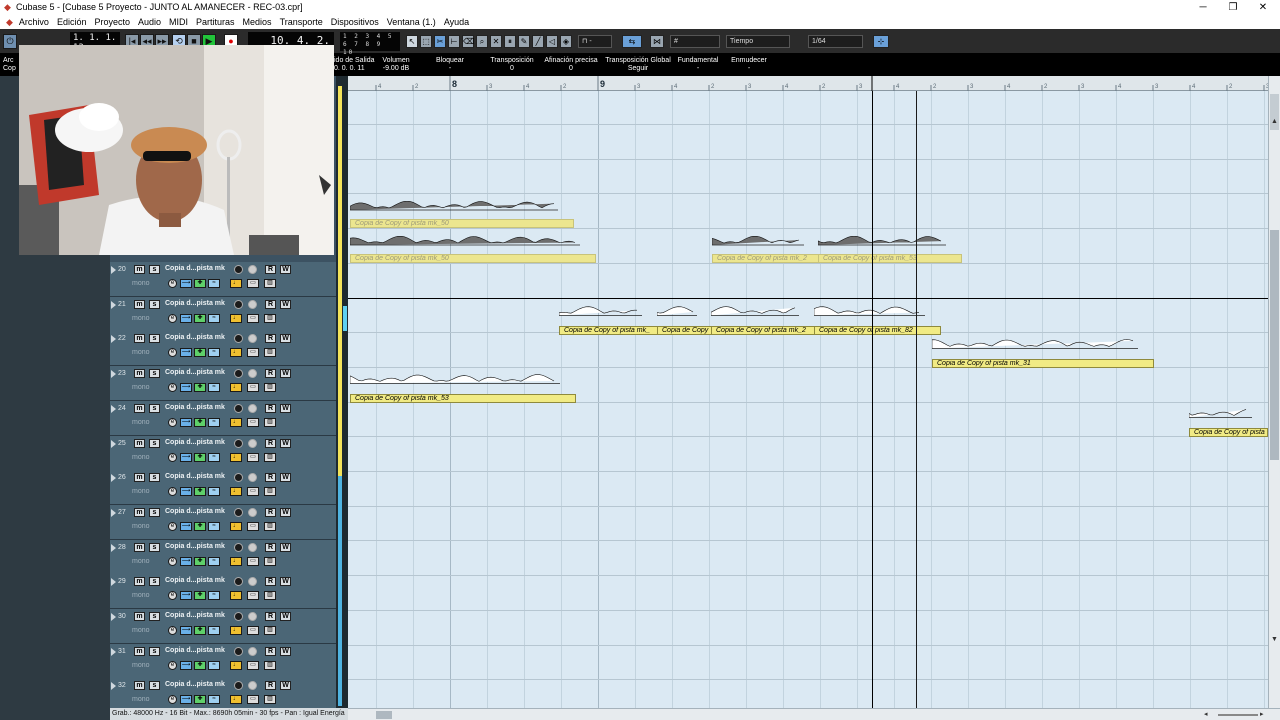  What do you see at coordinates (766, 249) in the screenshot?
I see `audio-event: Copia de Copy of pista mk_2` at bounding box center [766, 249].